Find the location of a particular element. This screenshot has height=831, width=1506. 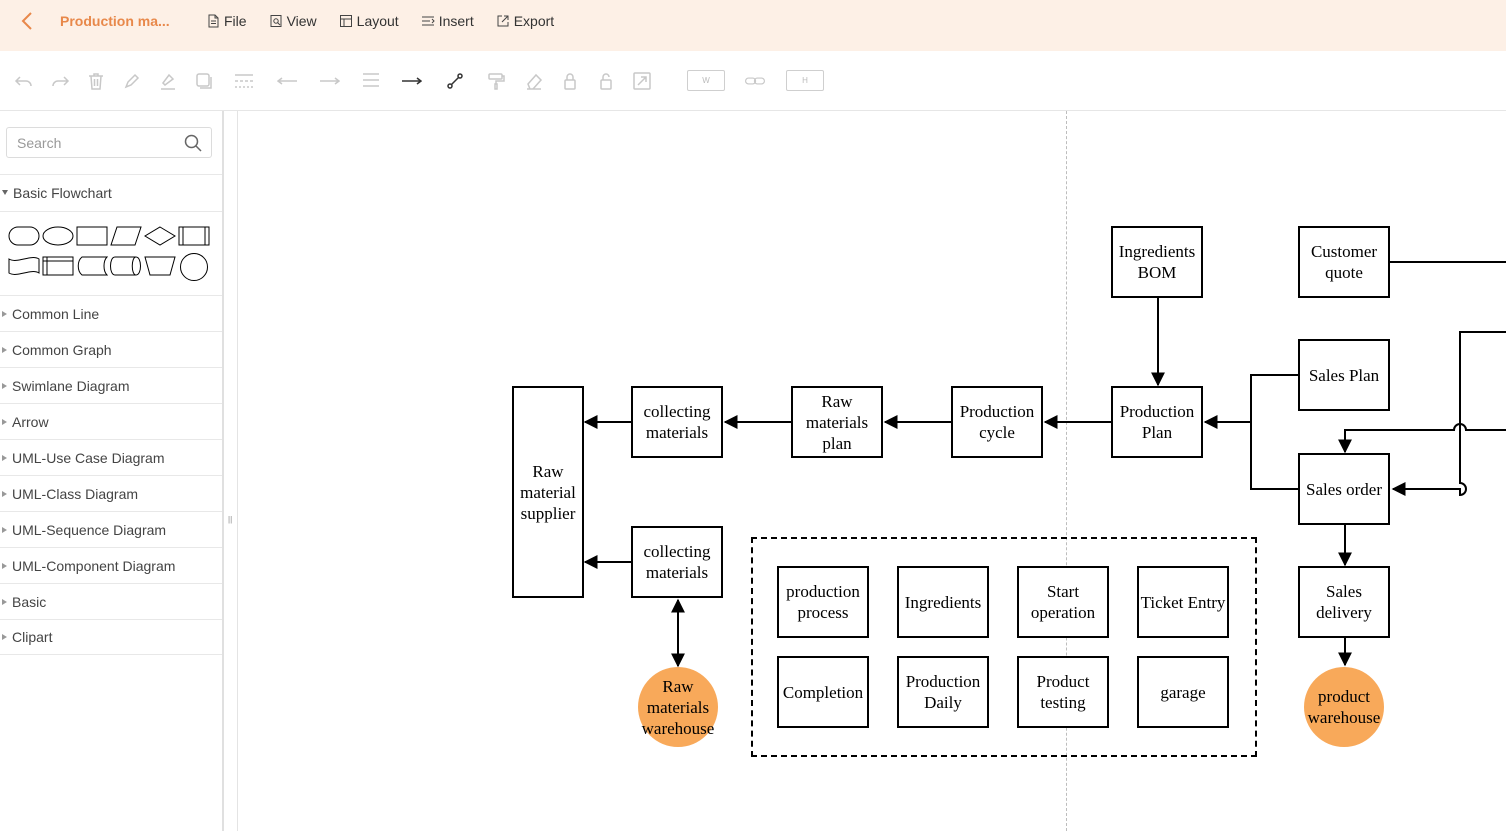

predefined-process-shape is located at coordinates (194, 236).